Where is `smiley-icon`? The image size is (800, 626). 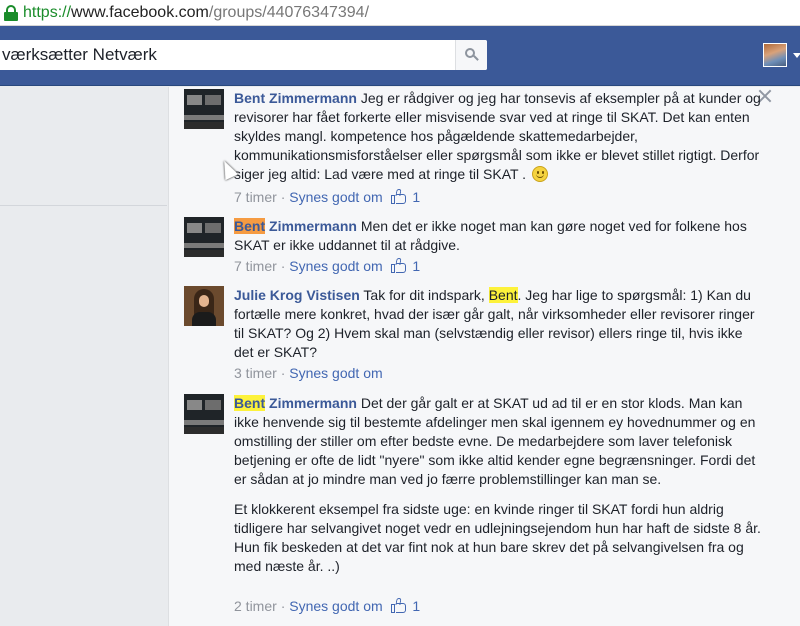 smiley-icon is located at coordinates (539, 174).